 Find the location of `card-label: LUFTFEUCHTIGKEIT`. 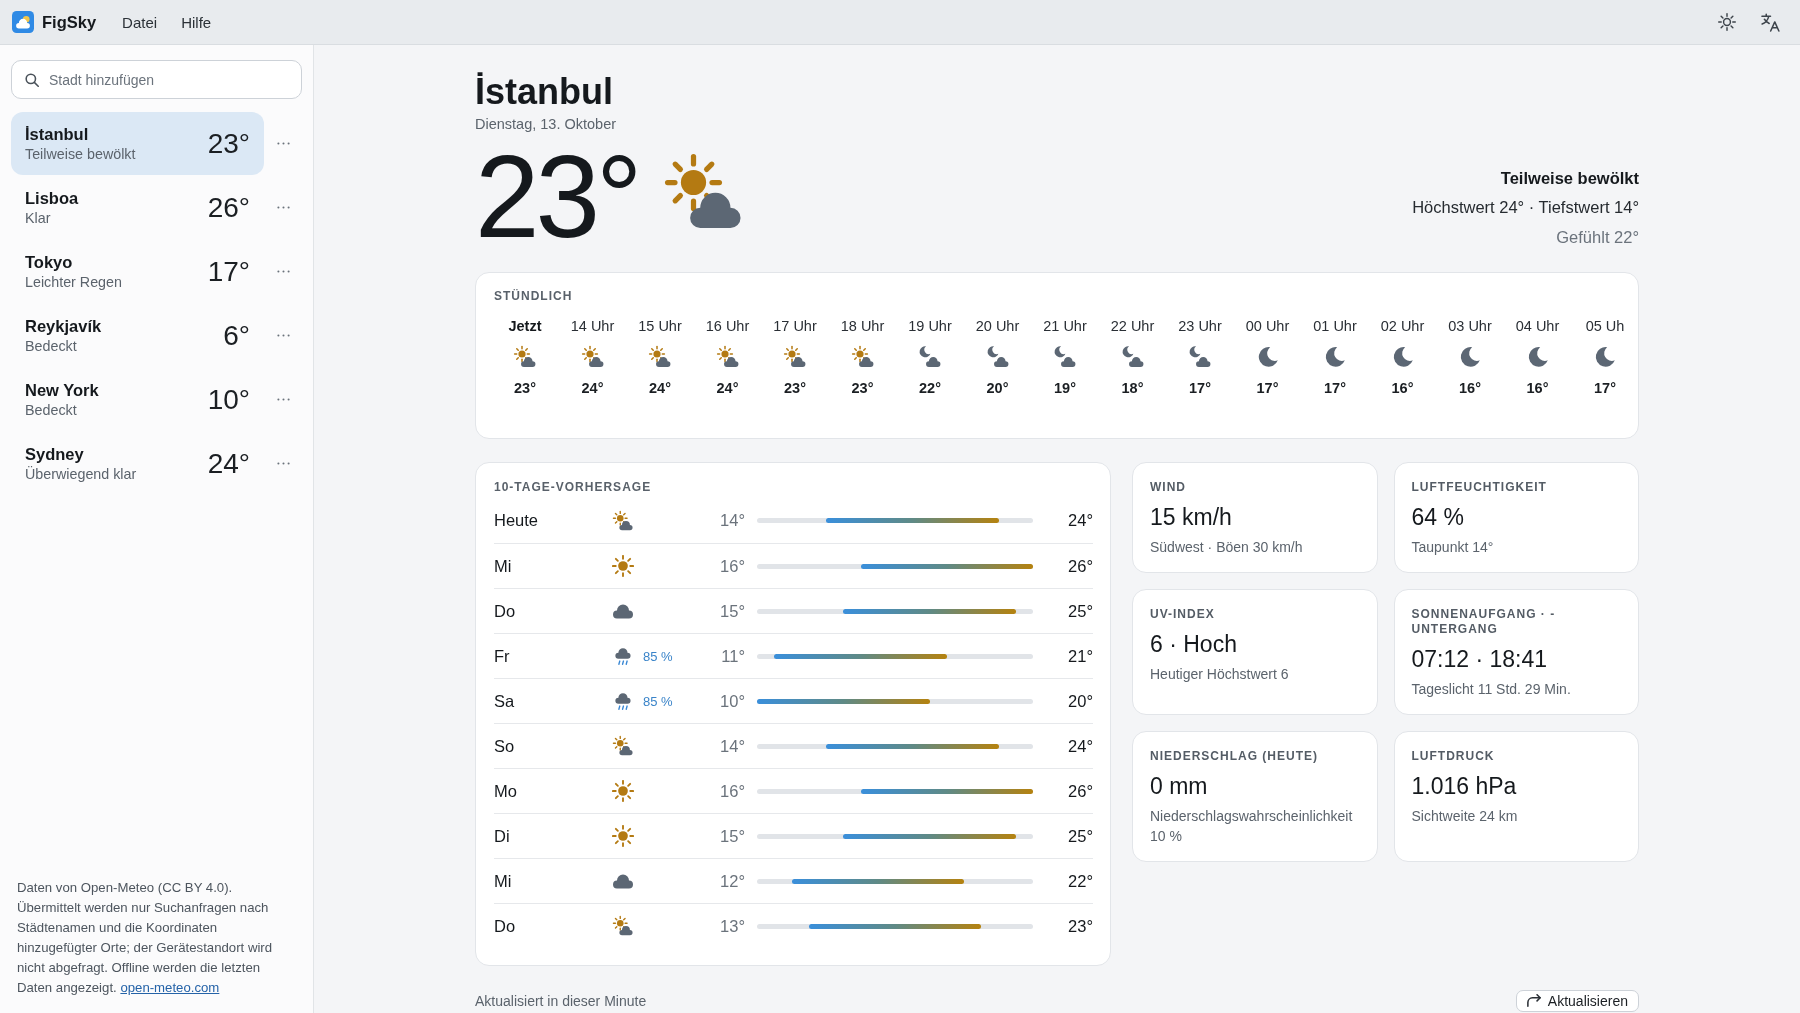

card-label: LUFTFEUCHTIGKEIT is located at coordinates (1479, 487).